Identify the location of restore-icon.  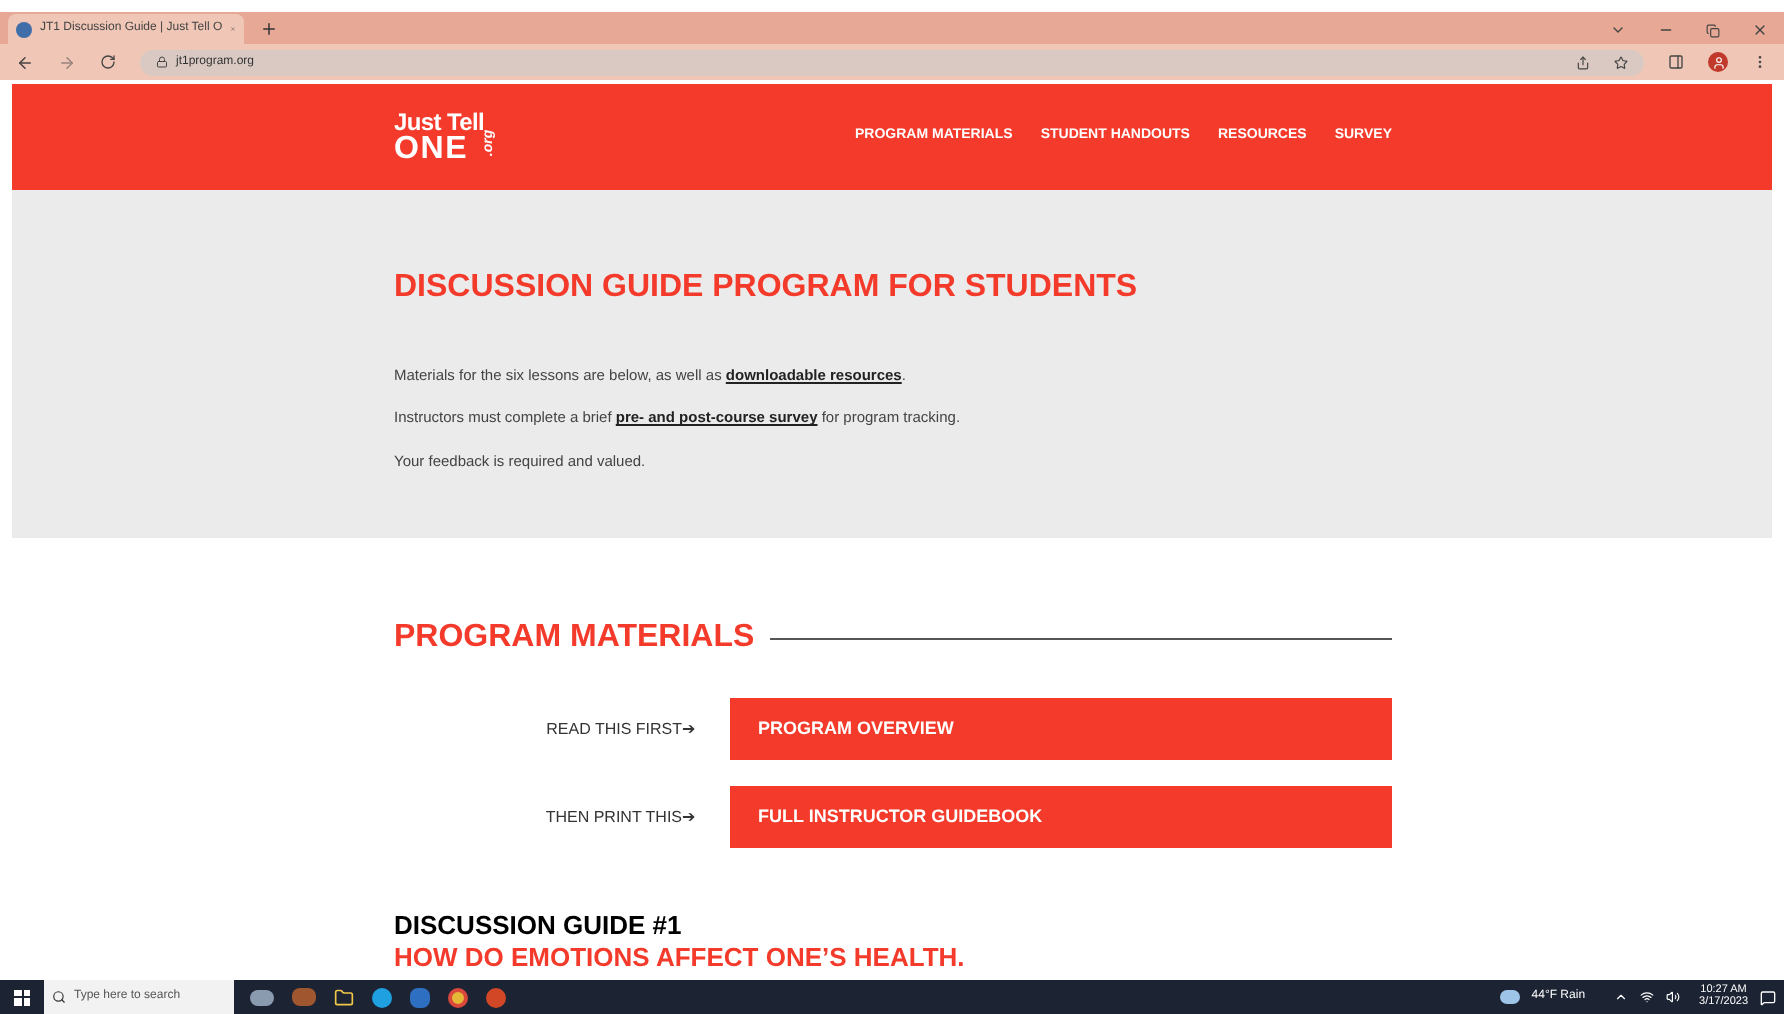
(1713, 30).